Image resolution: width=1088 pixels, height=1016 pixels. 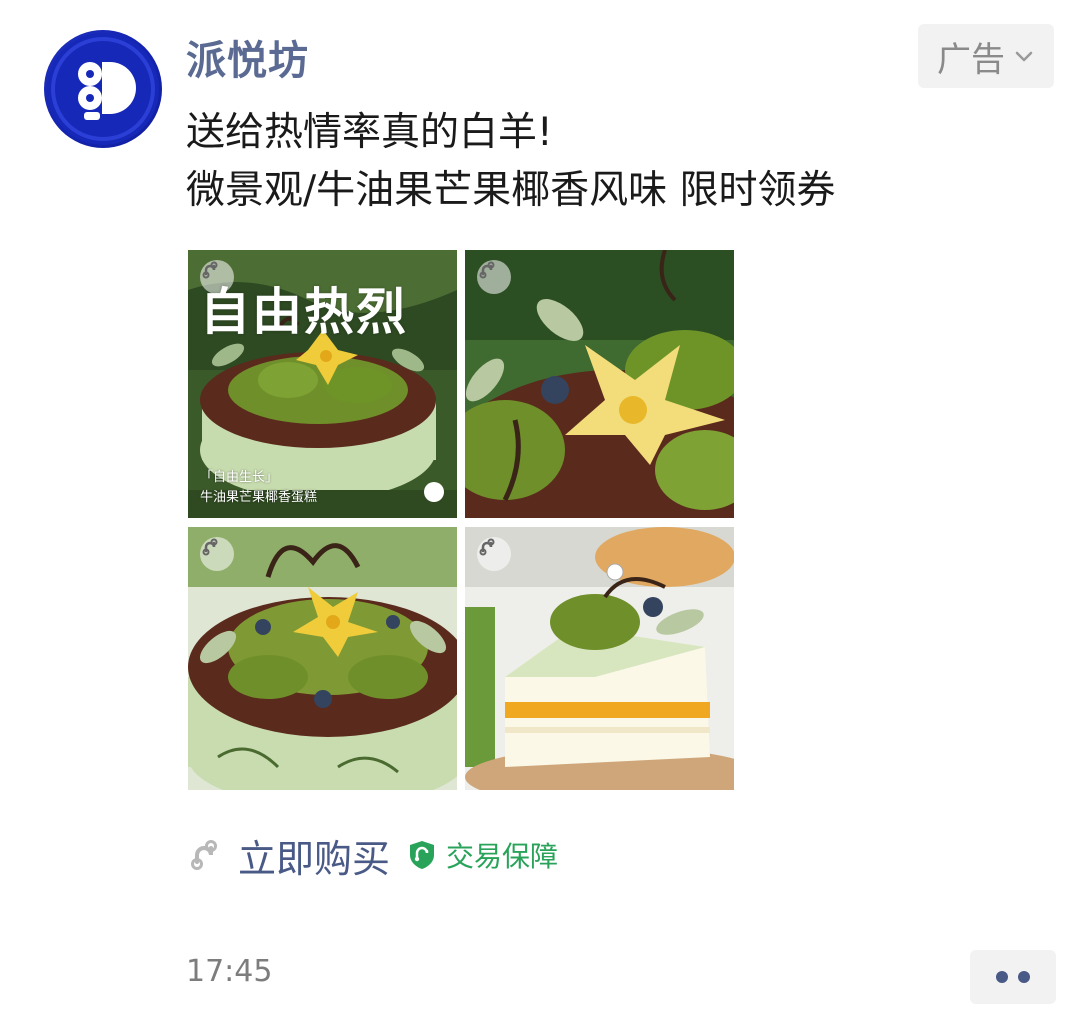 What do you see at coordinates (502, 856) in the screenshot?
I see `trade-guarantee-label: 交易保障` at bounding box center [502, 856].